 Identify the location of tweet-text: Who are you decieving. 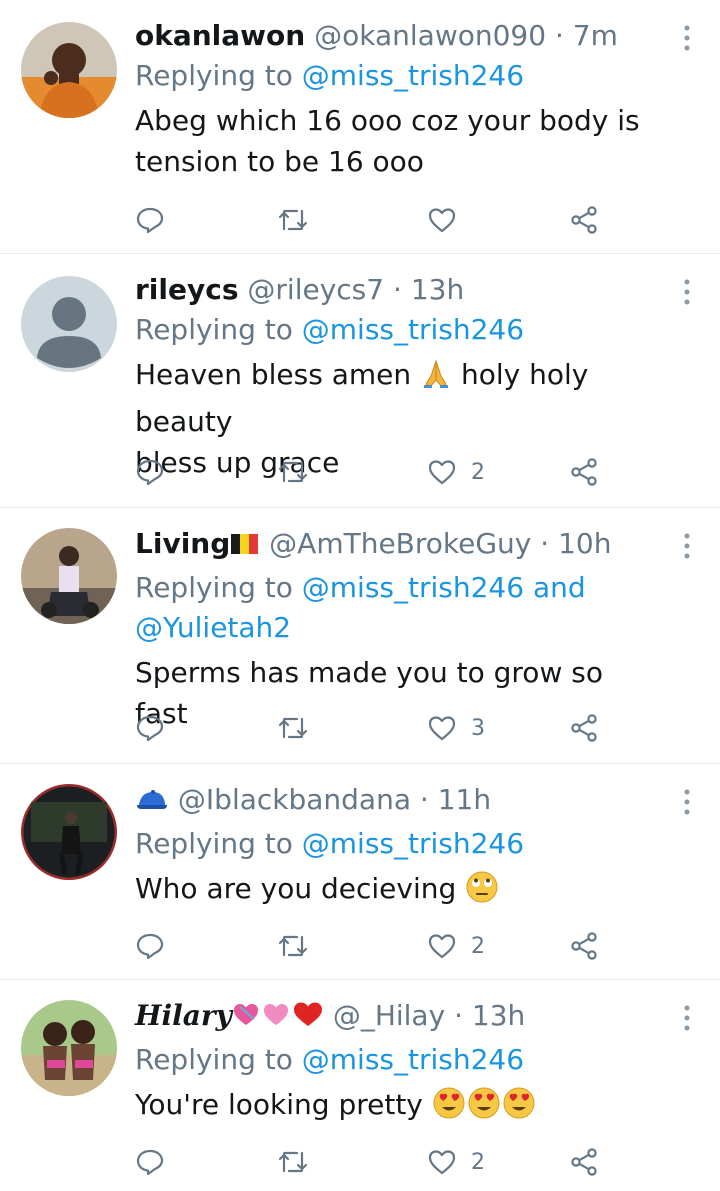
(397, 891).